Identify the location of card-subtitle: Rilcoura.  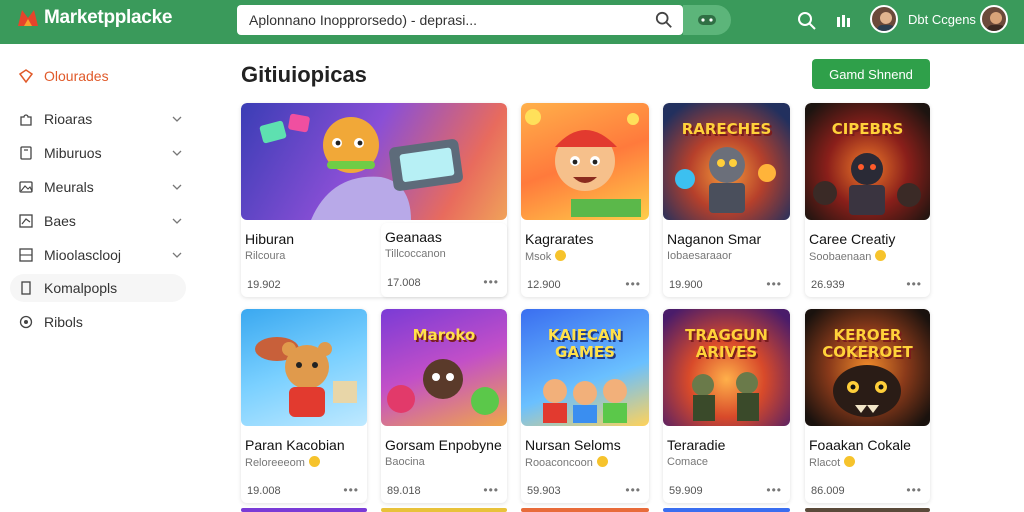
(265, 256).